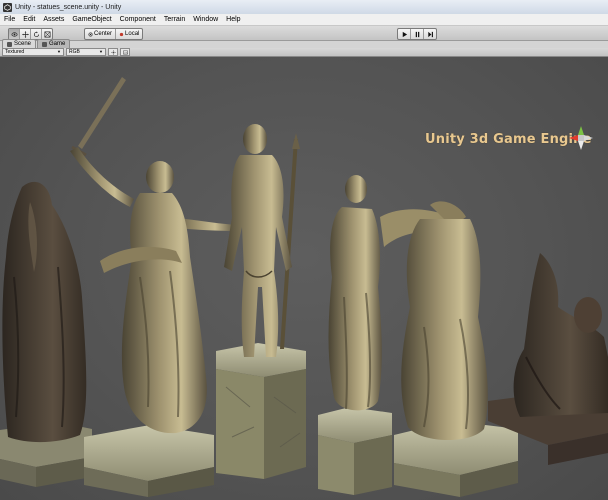  I want to click on pause-button, so click(417, 34).